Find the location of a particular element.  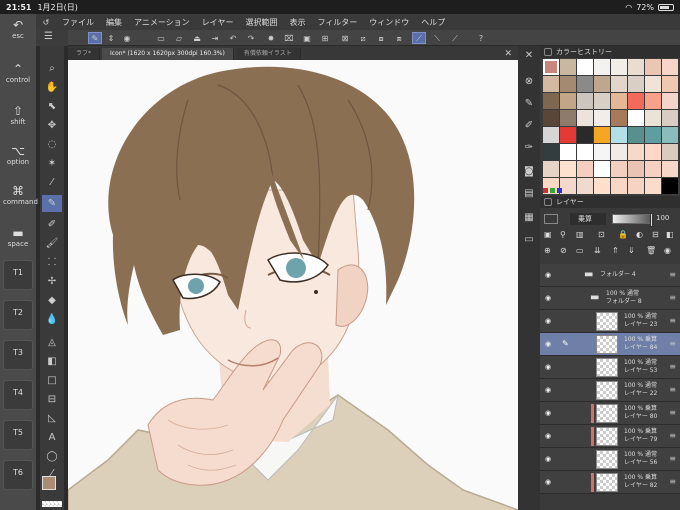

command-key: ⌘ command is located at coordinates (20, 195).